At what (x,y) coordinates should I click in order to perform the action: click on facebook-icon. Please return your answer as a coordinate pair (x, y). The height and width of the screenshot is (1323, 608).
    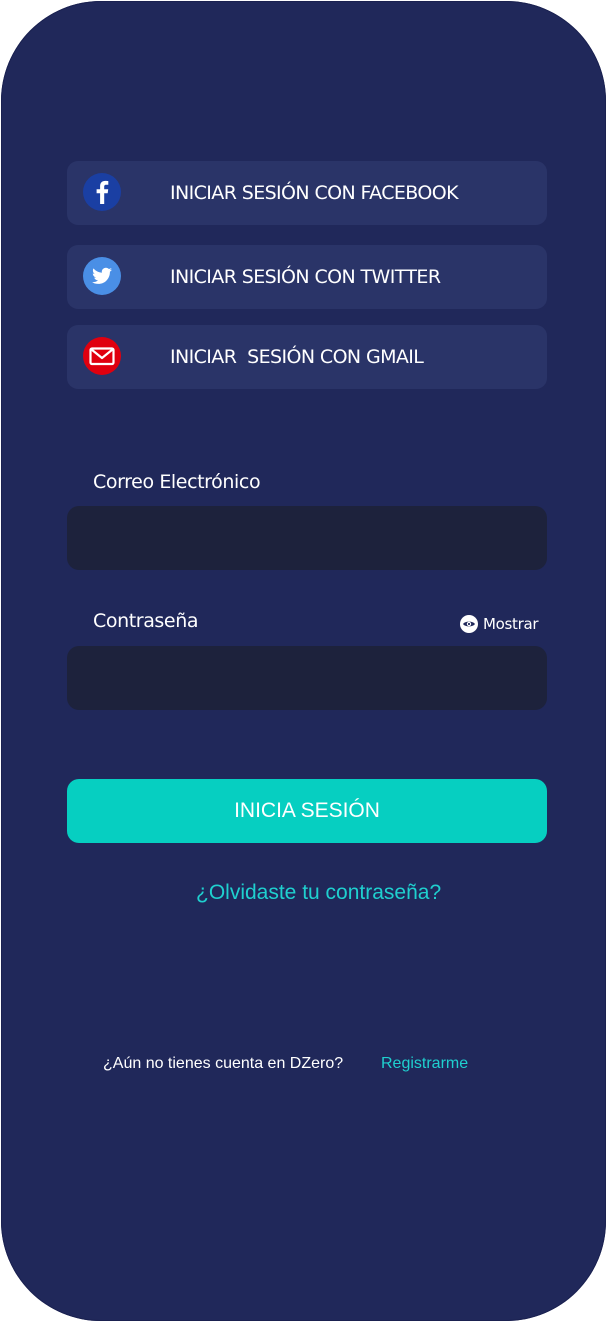
    Looking at the image, I should click on (102, 192).